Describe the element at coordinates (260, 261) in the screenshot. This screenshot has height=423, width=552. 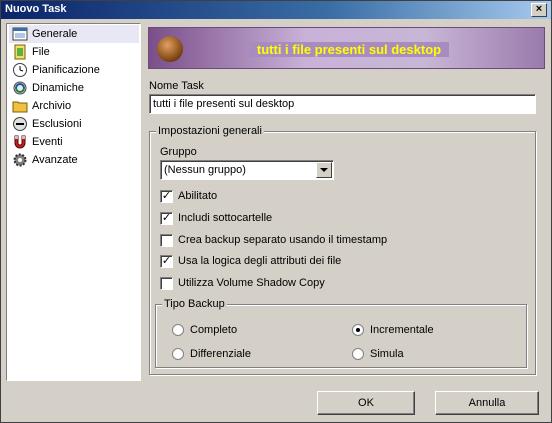
I see `option-label: Usa la logica degli attributi dei file` at that location.